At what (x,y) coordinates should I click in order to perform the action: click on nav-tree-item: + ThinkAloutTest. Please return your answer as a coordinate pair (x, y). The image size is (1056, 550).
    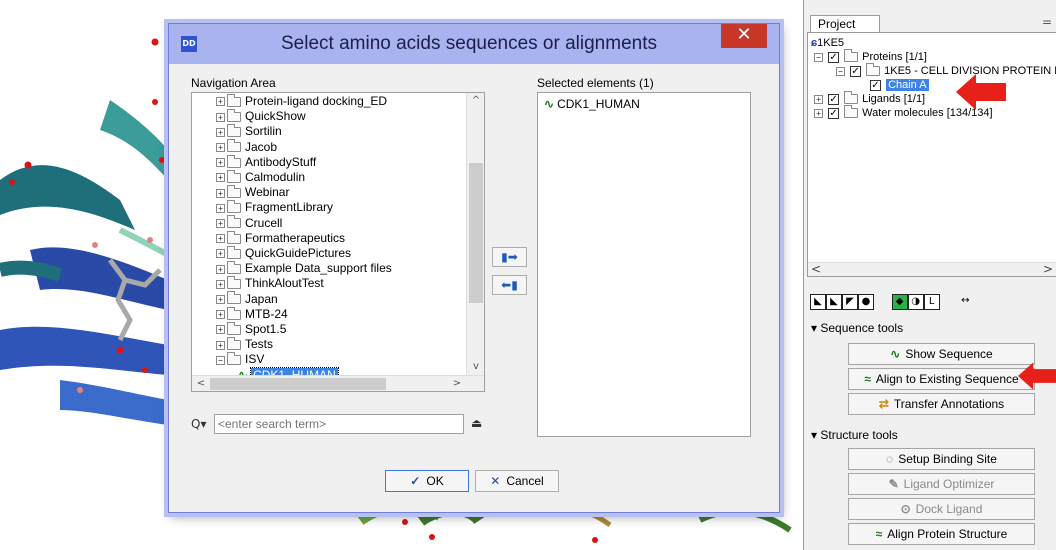
    Looking at the image, I should click on (270, 283).